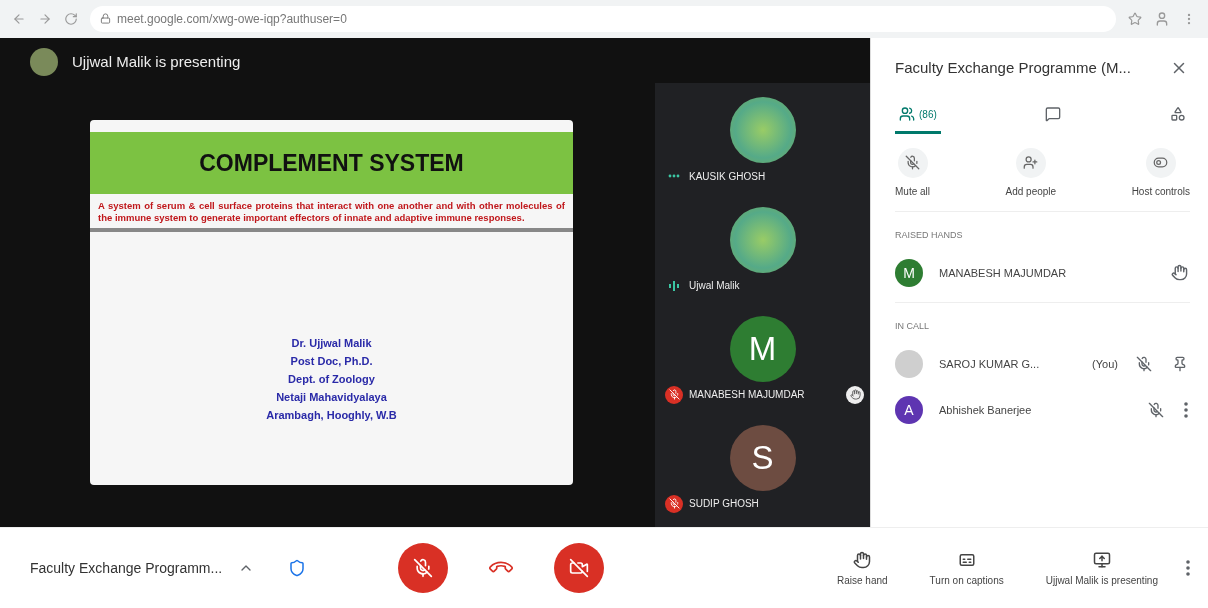 The image size is (1208, 608). Describe the element at coordinates (918, 115) in the screenshot. I see `people-tab: (86)` at that location.